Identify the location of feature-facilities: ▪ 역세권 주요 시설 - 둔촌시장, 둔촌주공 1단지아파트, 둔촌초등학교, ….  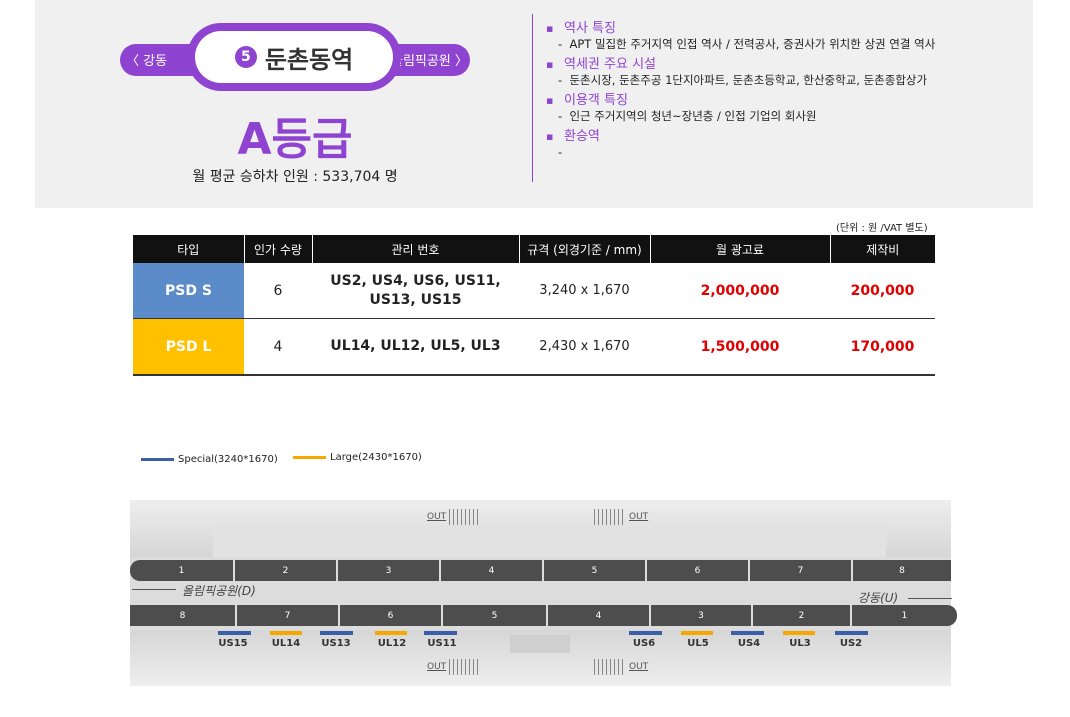
(781, 72).